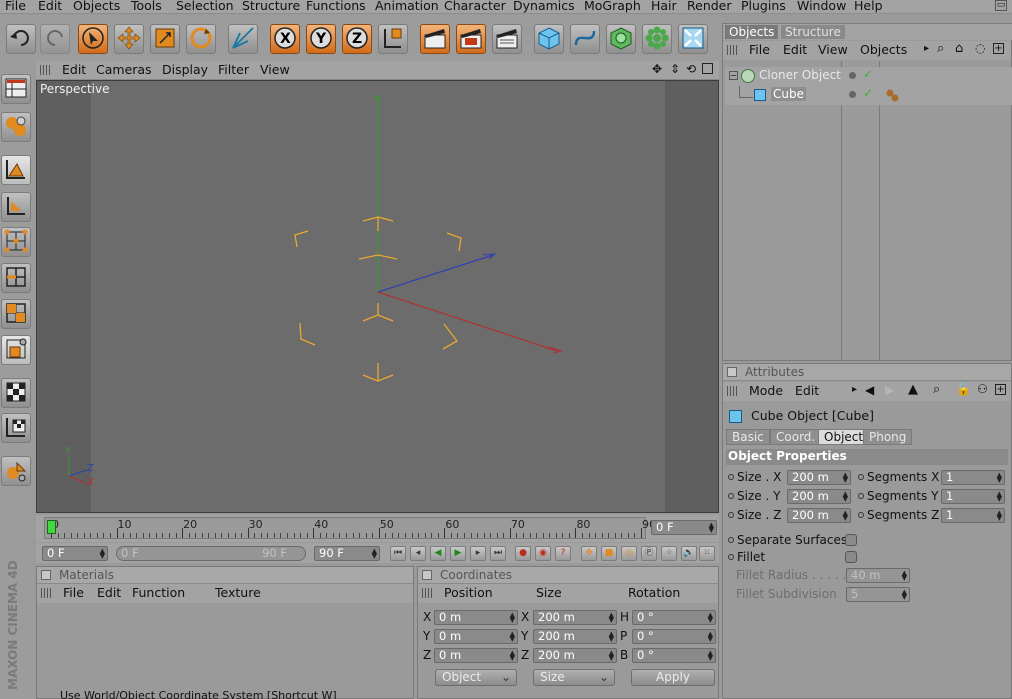 The width and height of the screenshot is (1012, 699). Describe the element at coordinates (621, 39) in the screenshot. I see `add-nurbs-button` at that location.